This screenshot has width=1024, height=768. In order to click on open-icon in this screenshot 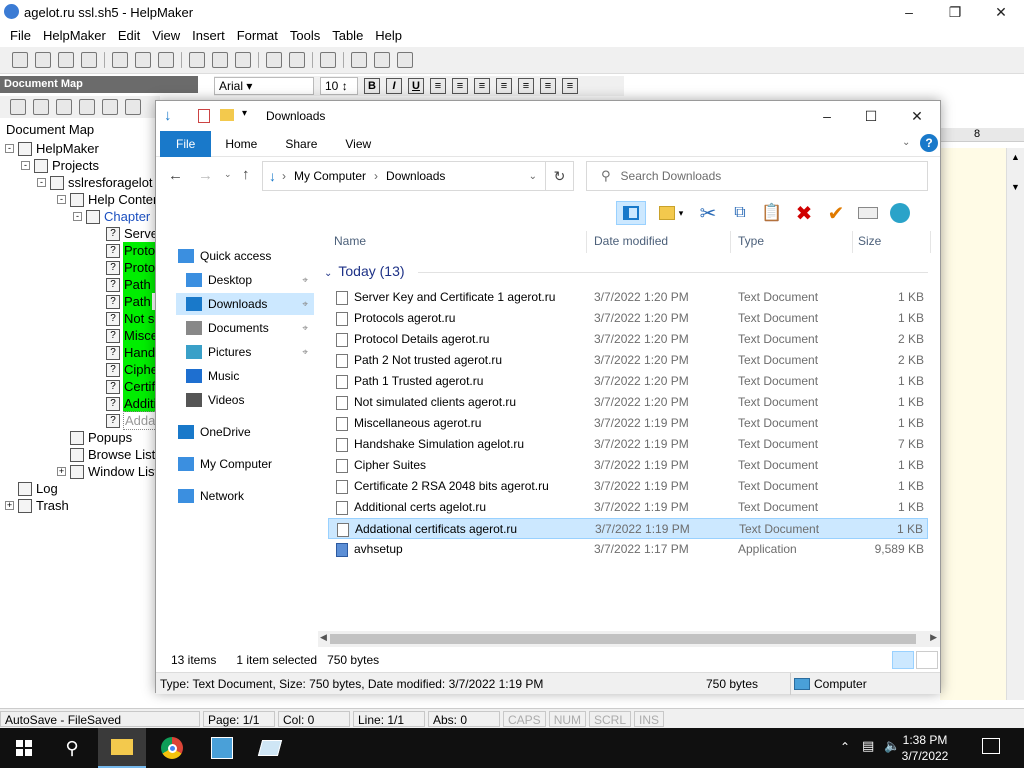, I will do `click(43, 60)`.